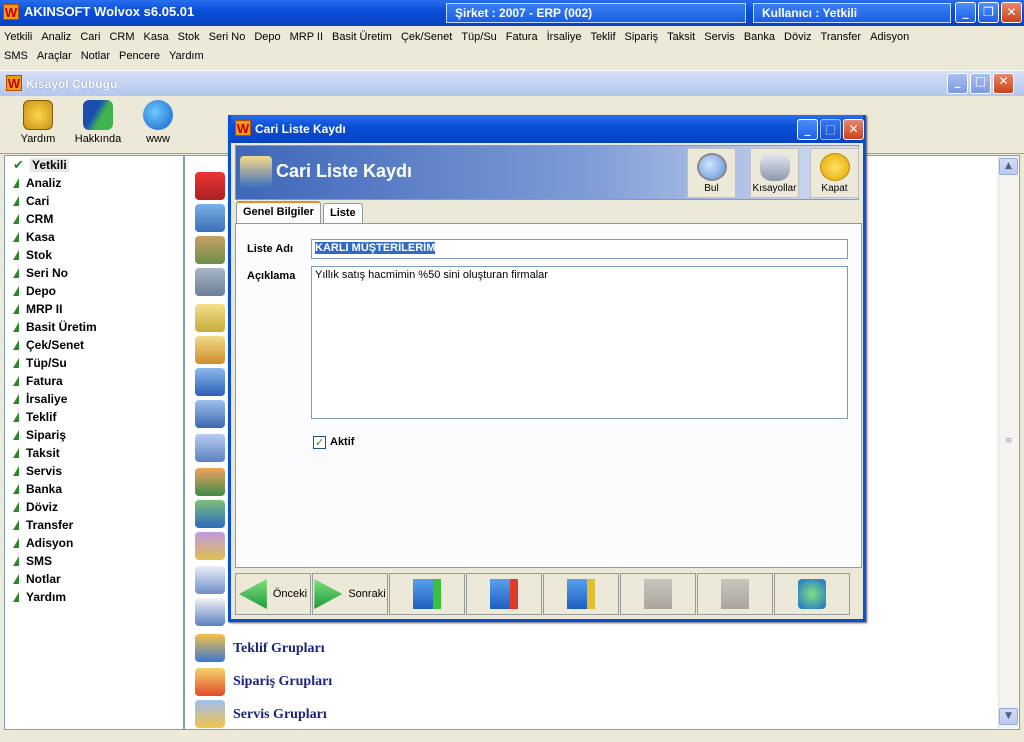  What do you see at coordinates (39, 561) in the screenshot?
I see `module-list-label: SMS` at bounding box center [39, 561].